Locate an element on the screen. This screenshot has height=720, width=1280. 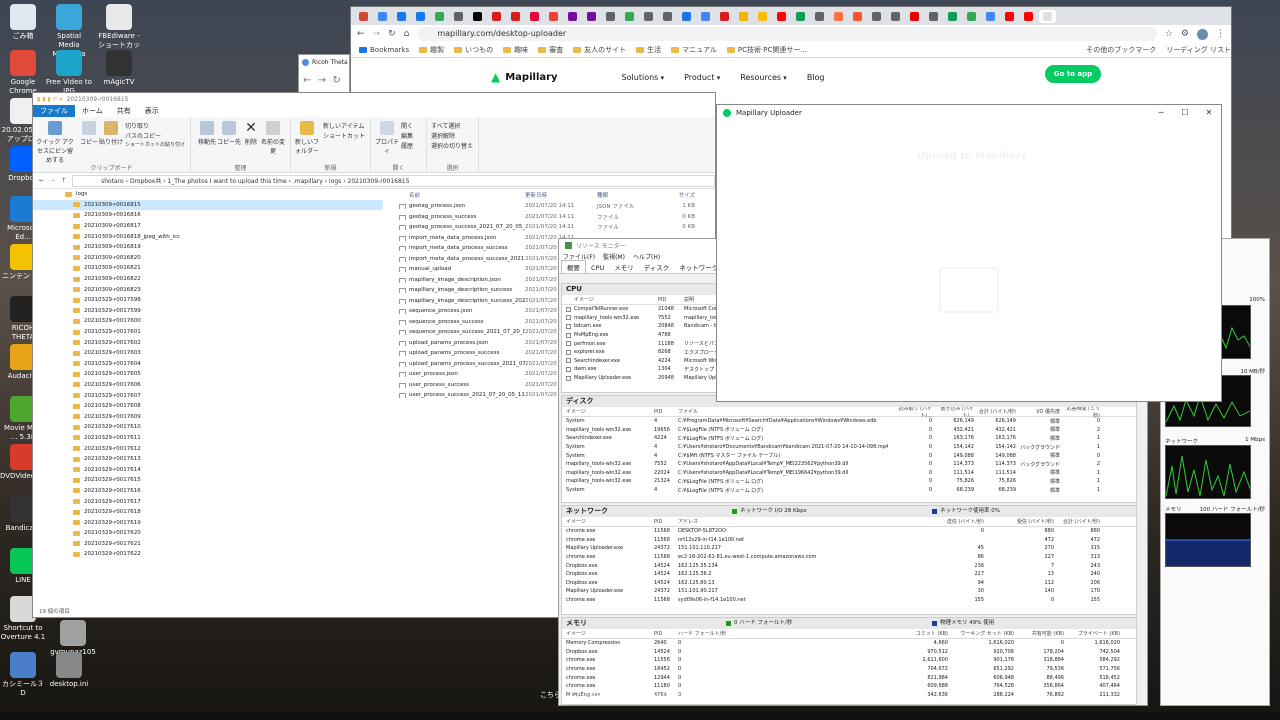
cpu-col-pid: PID is located at coordinates (667, 300).